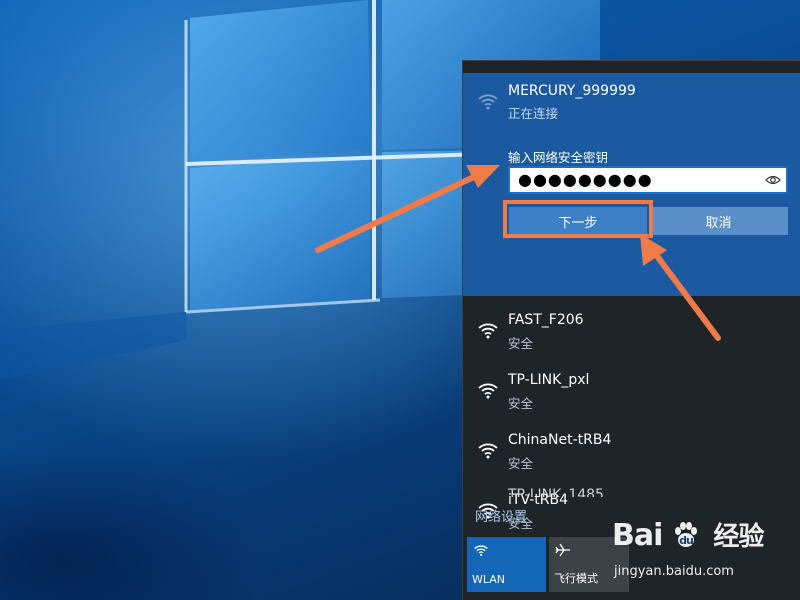  I want to click on network-item: TP-LINK_pxl 安全, so click(631, 395).